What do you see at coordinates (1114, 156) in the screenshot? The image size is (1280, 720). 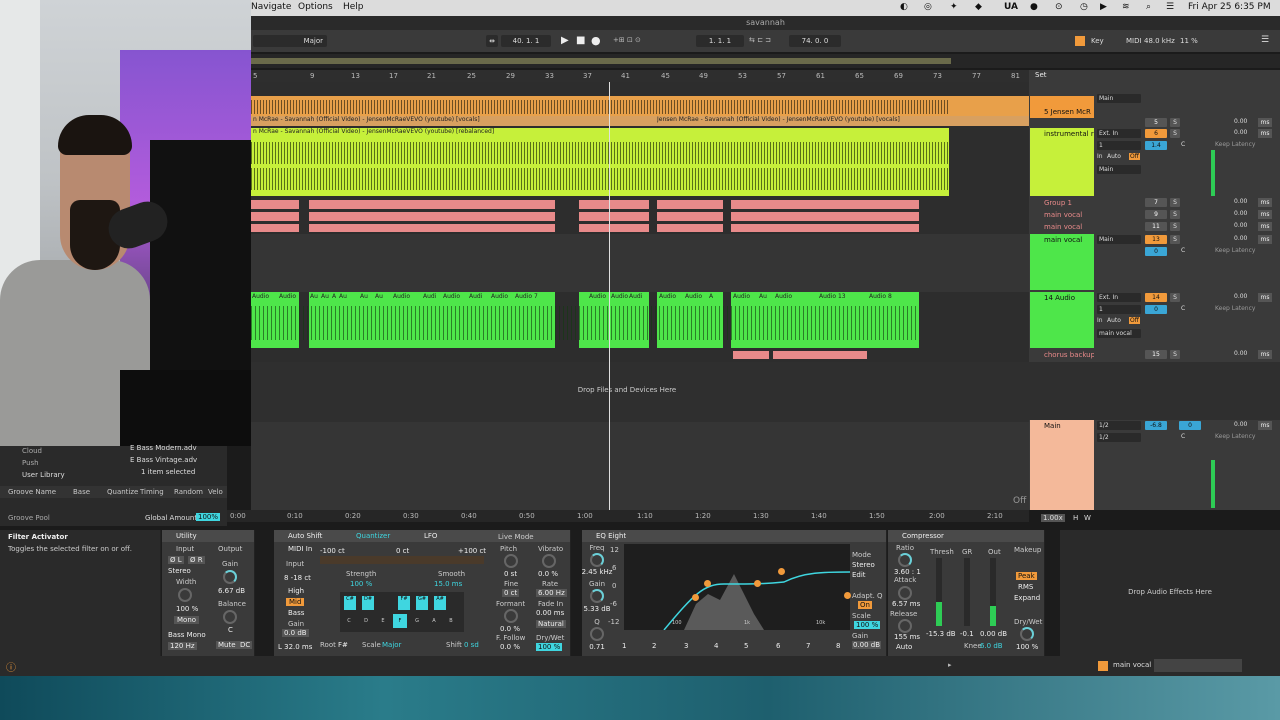 I see `monitor-auto: Auto` at bounding box center [1114, 156].